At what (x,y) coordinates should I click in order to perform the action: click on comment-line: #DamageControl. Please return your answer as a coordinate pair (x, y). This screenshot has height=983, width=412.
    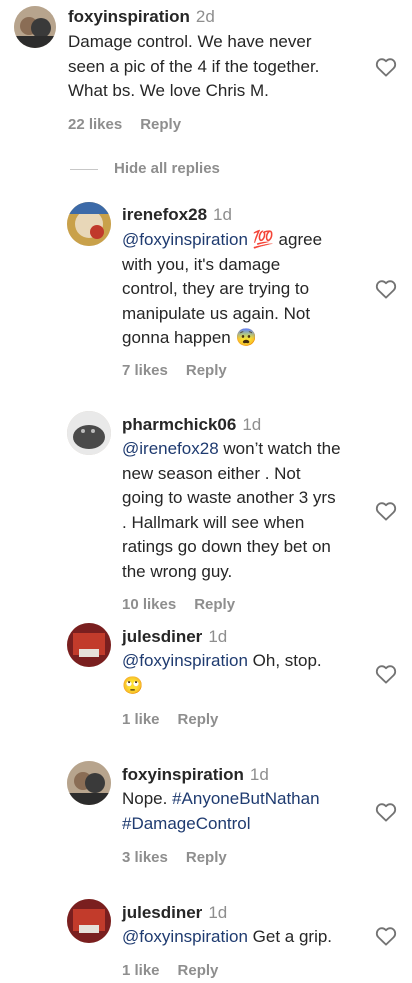
    Looking at the image, I should click on (221, 824).